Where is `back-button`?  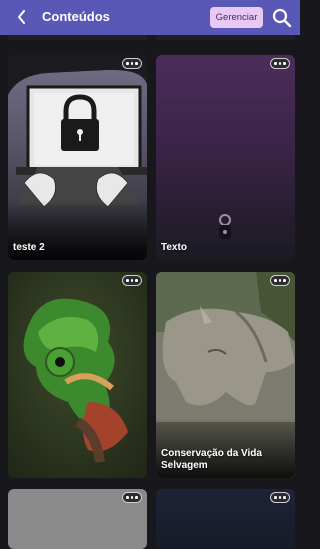
back-button is located at coordinates (22, 17).